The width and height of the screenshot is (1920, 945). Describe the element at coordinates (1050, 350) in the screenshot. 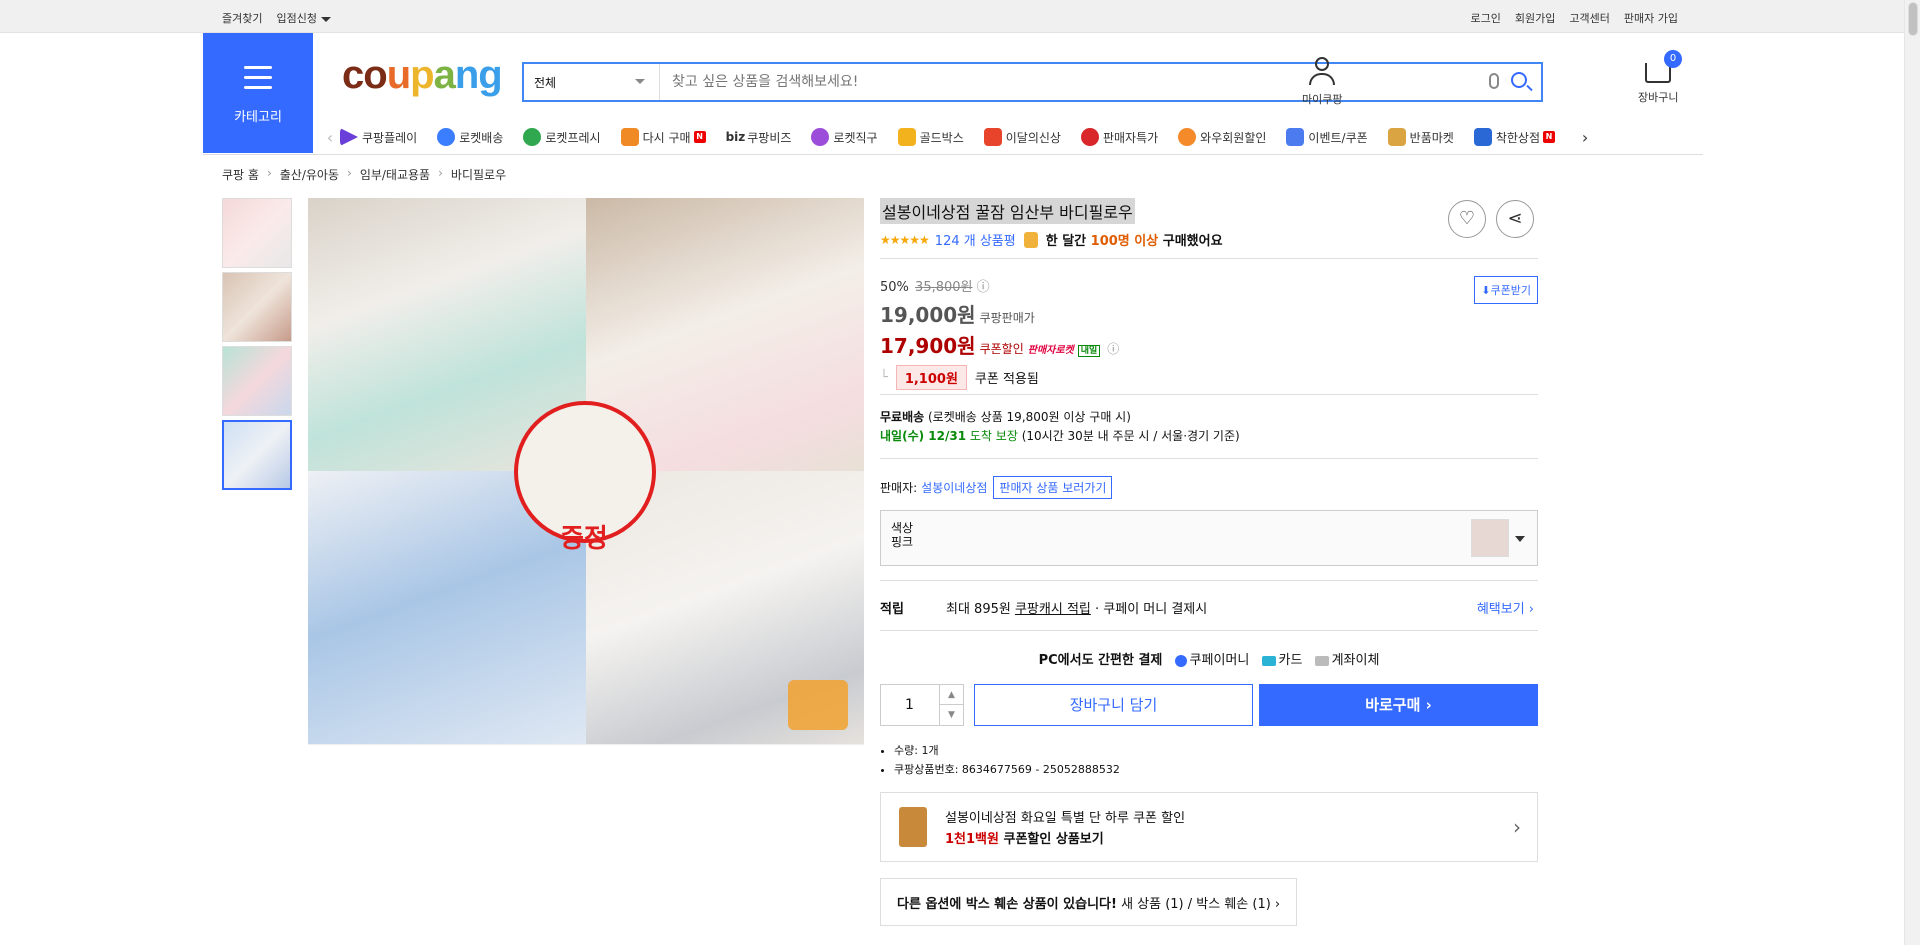

I see `seller-rocket-badge: 판매자로켓` at that location.